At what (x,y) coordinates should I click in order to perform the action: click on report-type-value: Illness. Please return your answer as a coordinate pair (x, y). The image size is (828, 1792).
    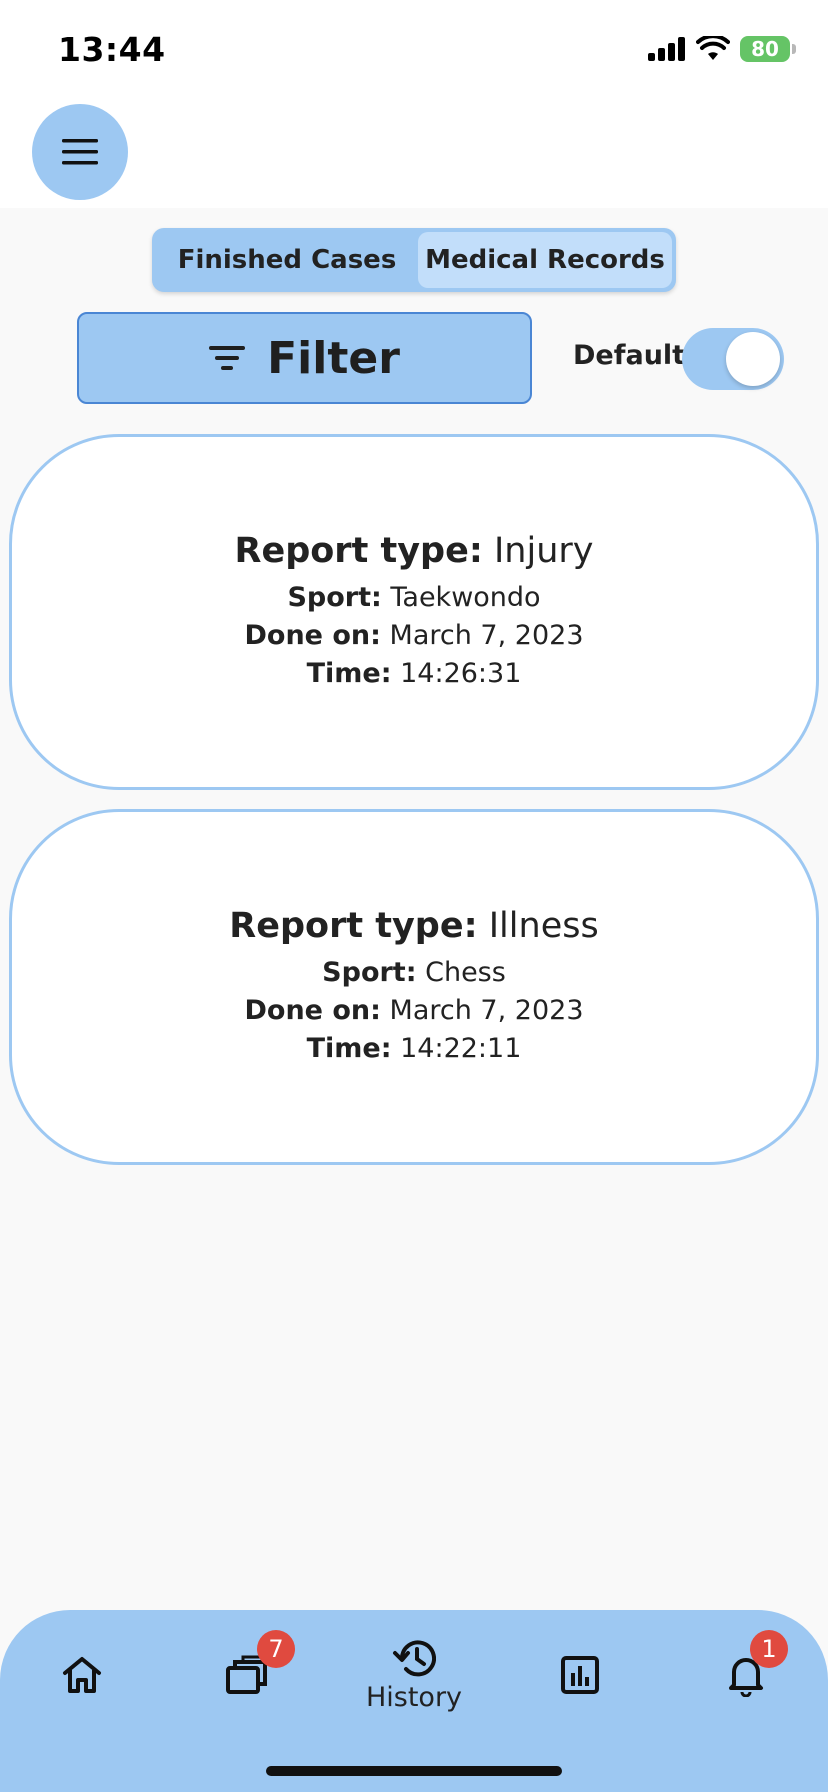
    Looking at the image, I should click on (543, 926).